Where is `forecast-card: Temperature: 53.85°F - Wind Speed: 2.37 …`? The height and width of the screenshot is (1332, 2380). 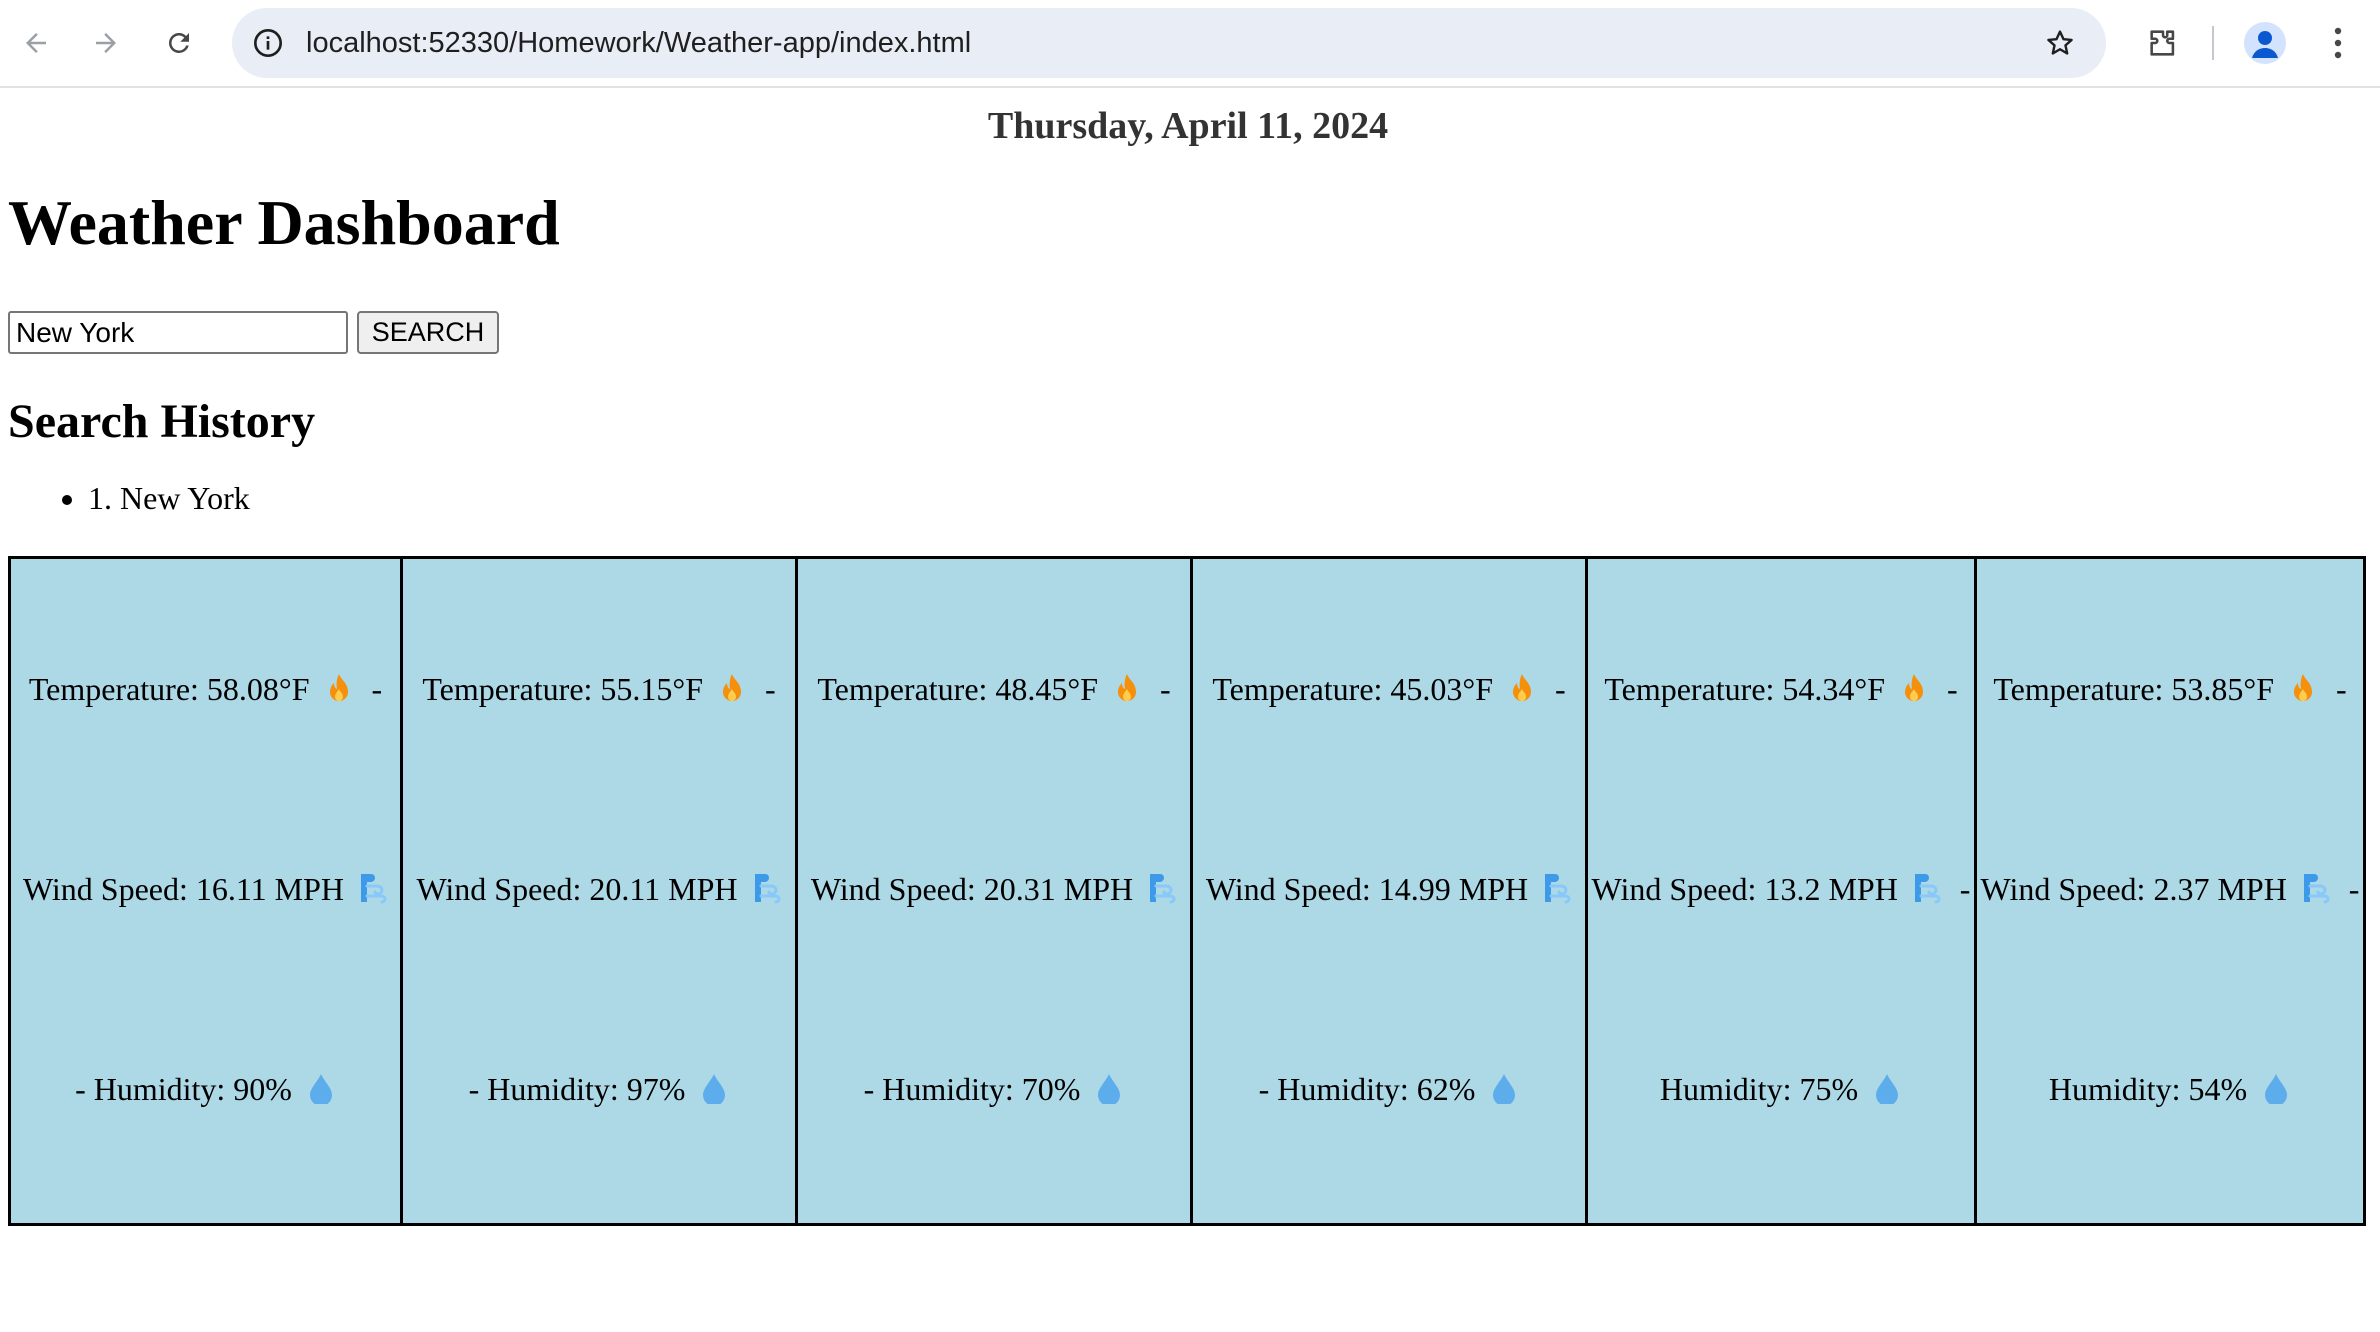 forecast-card: Temperature: 53.85°F - Wind Speed: 2.37 … is located at coordinates (2170, 891).